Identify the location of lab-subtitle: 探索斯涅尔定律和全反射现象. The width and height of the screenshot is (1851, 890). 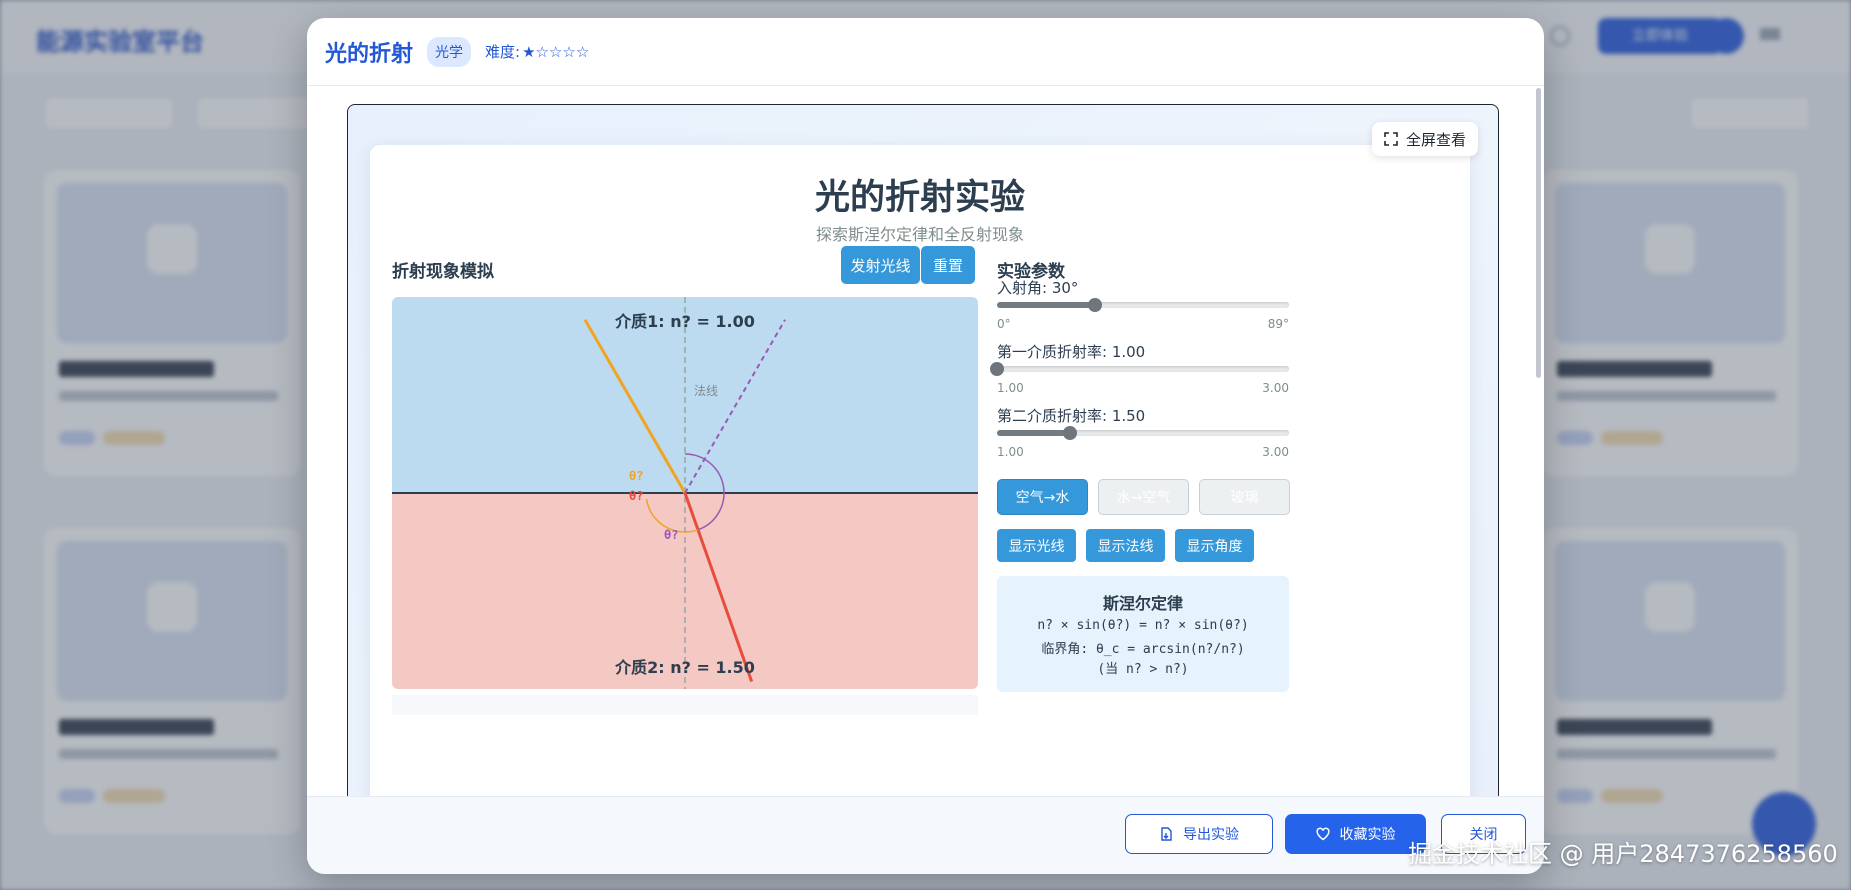
(919, 234).